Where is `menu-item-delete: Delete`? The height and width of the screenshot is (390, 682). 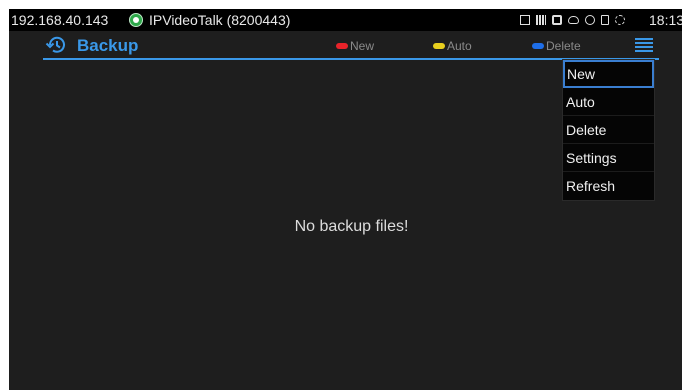 menu-item-delete: Delete is located at coordinates (608, 130).